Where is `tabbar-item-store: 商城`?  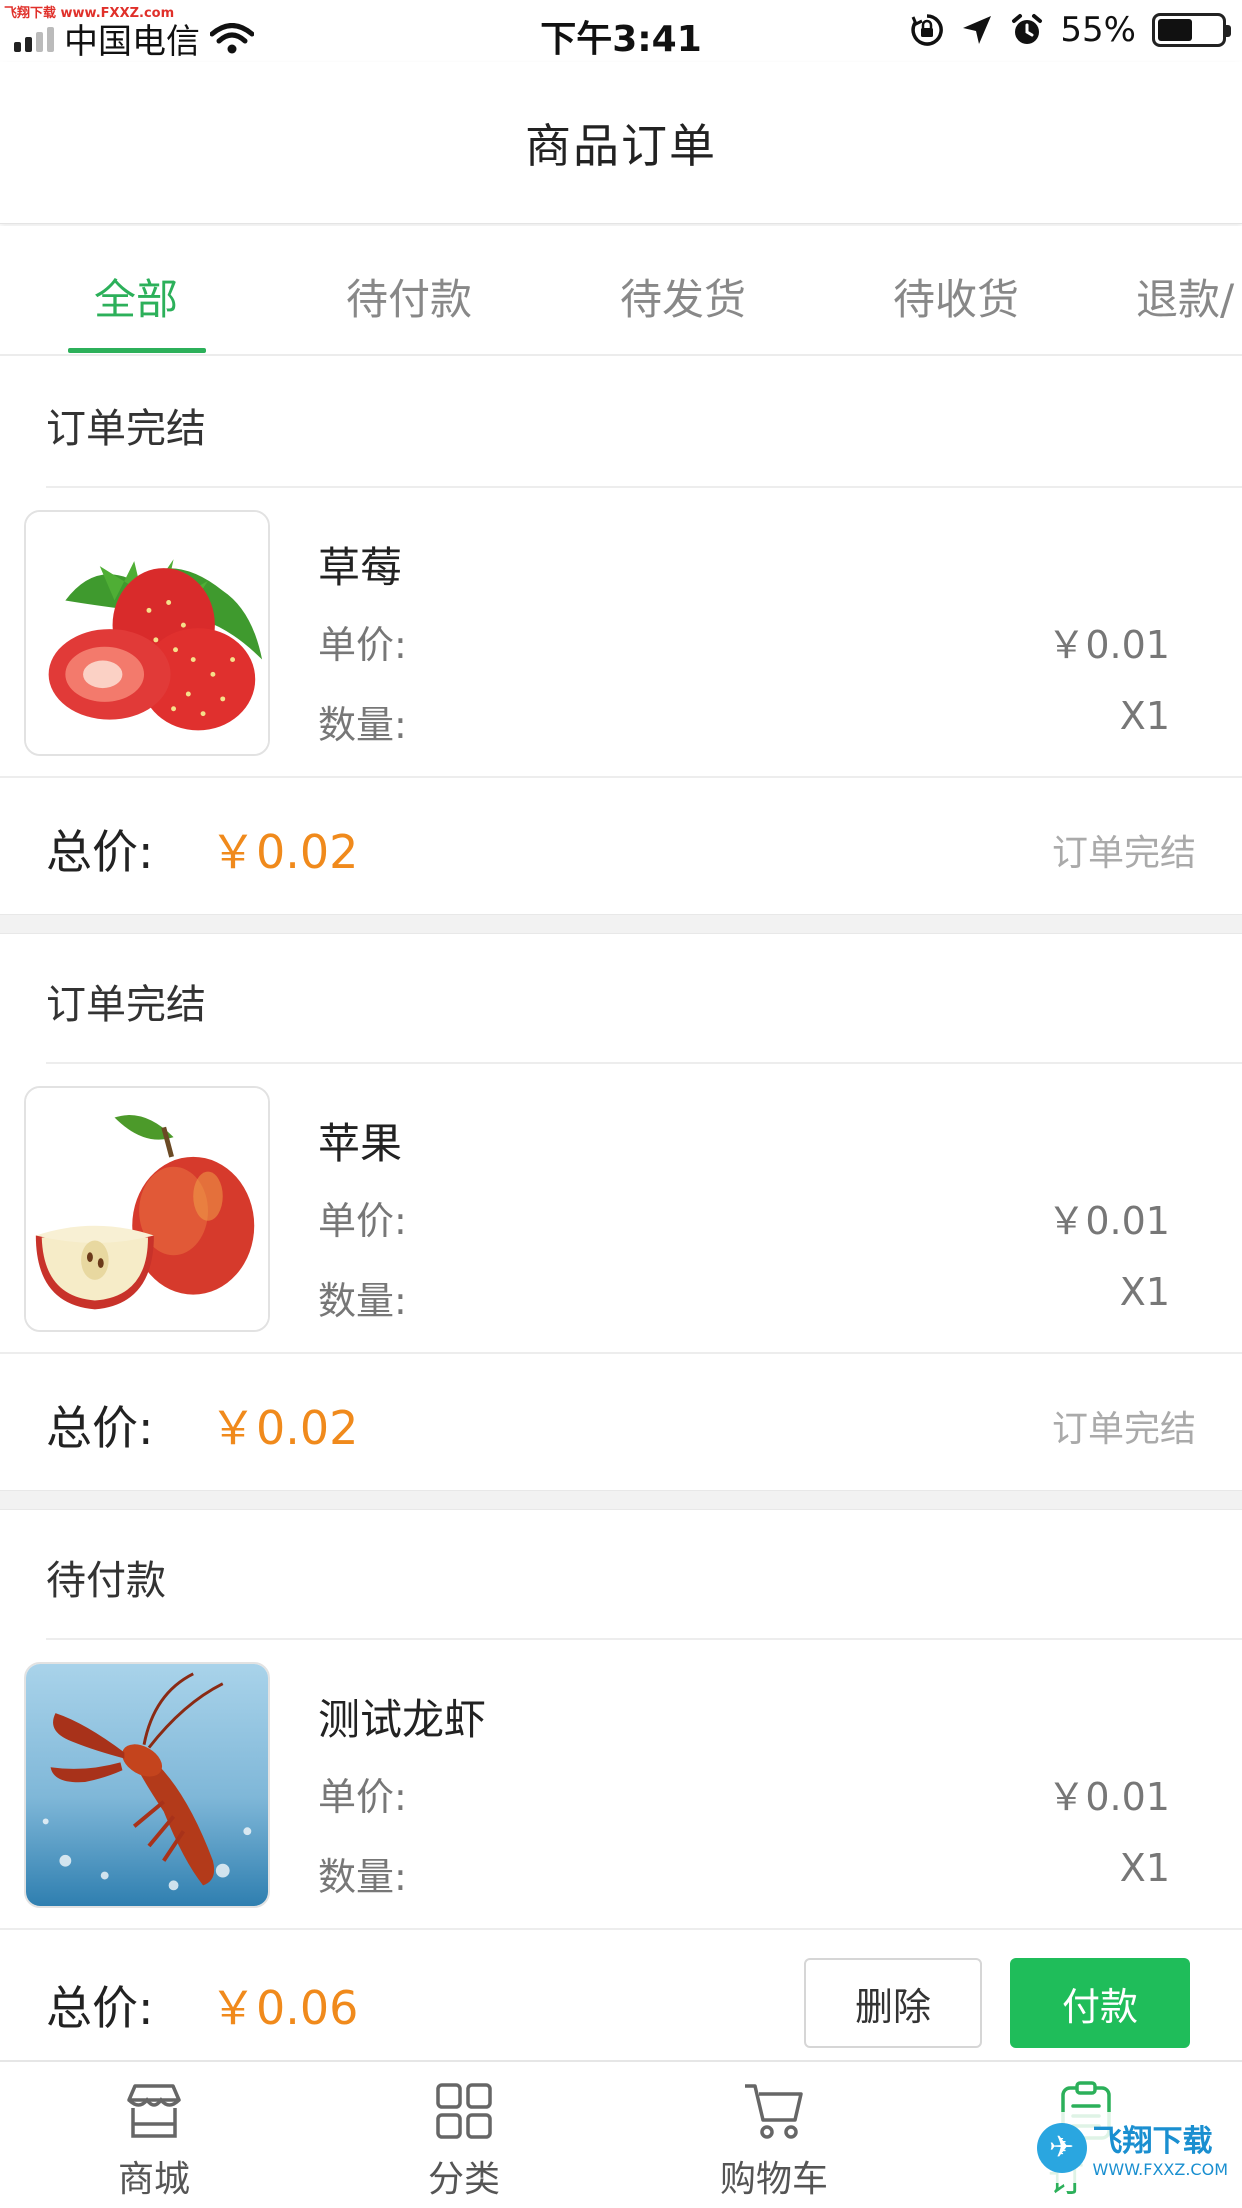
tabbar-item-store: 商城 is located at coordinates (154, 2141).